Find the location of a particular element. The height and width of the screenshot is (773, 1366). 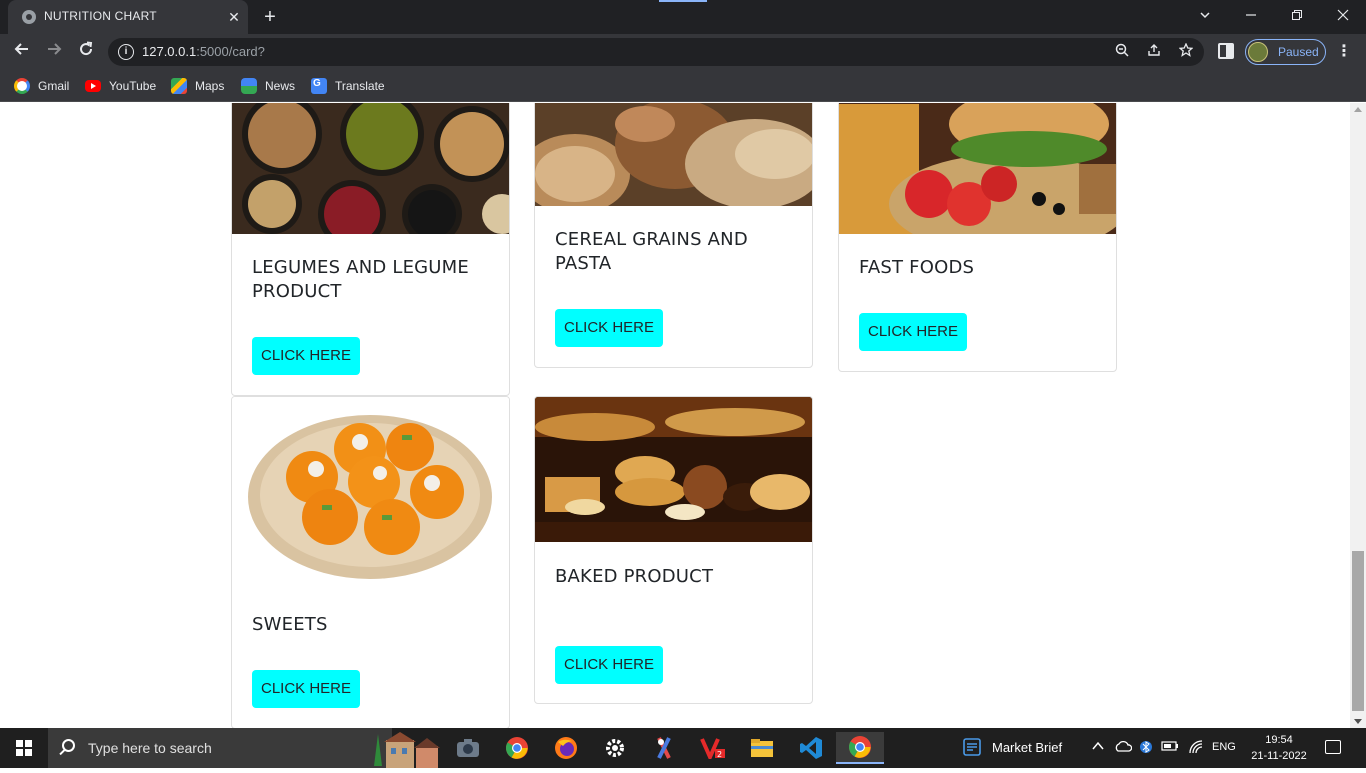

legumes-image is located at coordinates (370, 168).